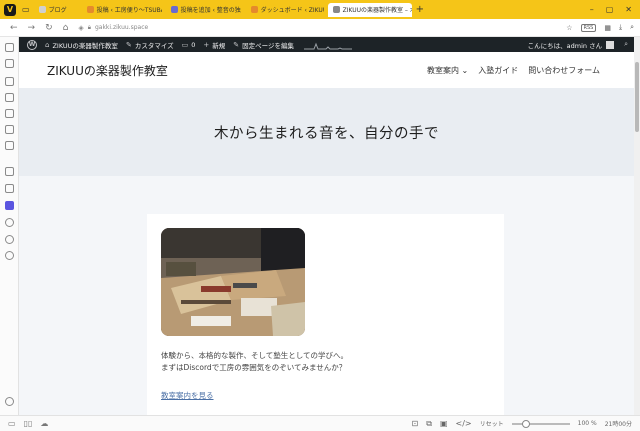 The height and width of the screenshot is (431, 640). I want to click on panel-toggle-icon: ▭, so click(12, 423).